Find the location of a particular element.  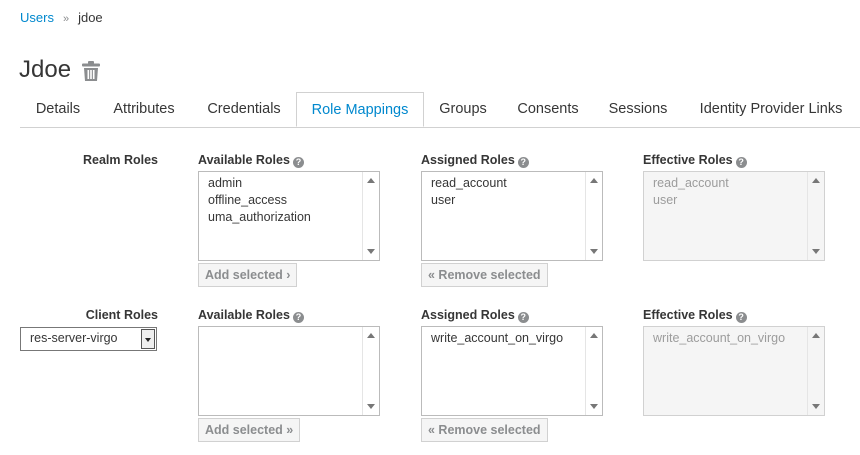

realm-add-selected-button: Add selected › is located at coordinates (248, 275).